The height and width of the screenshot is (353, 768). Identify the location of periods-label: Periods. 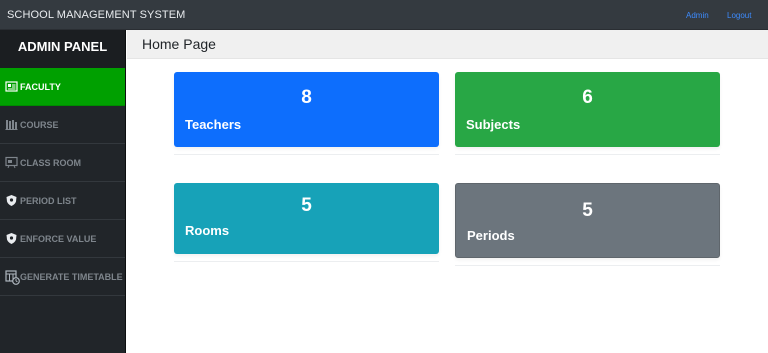
(491, 235).